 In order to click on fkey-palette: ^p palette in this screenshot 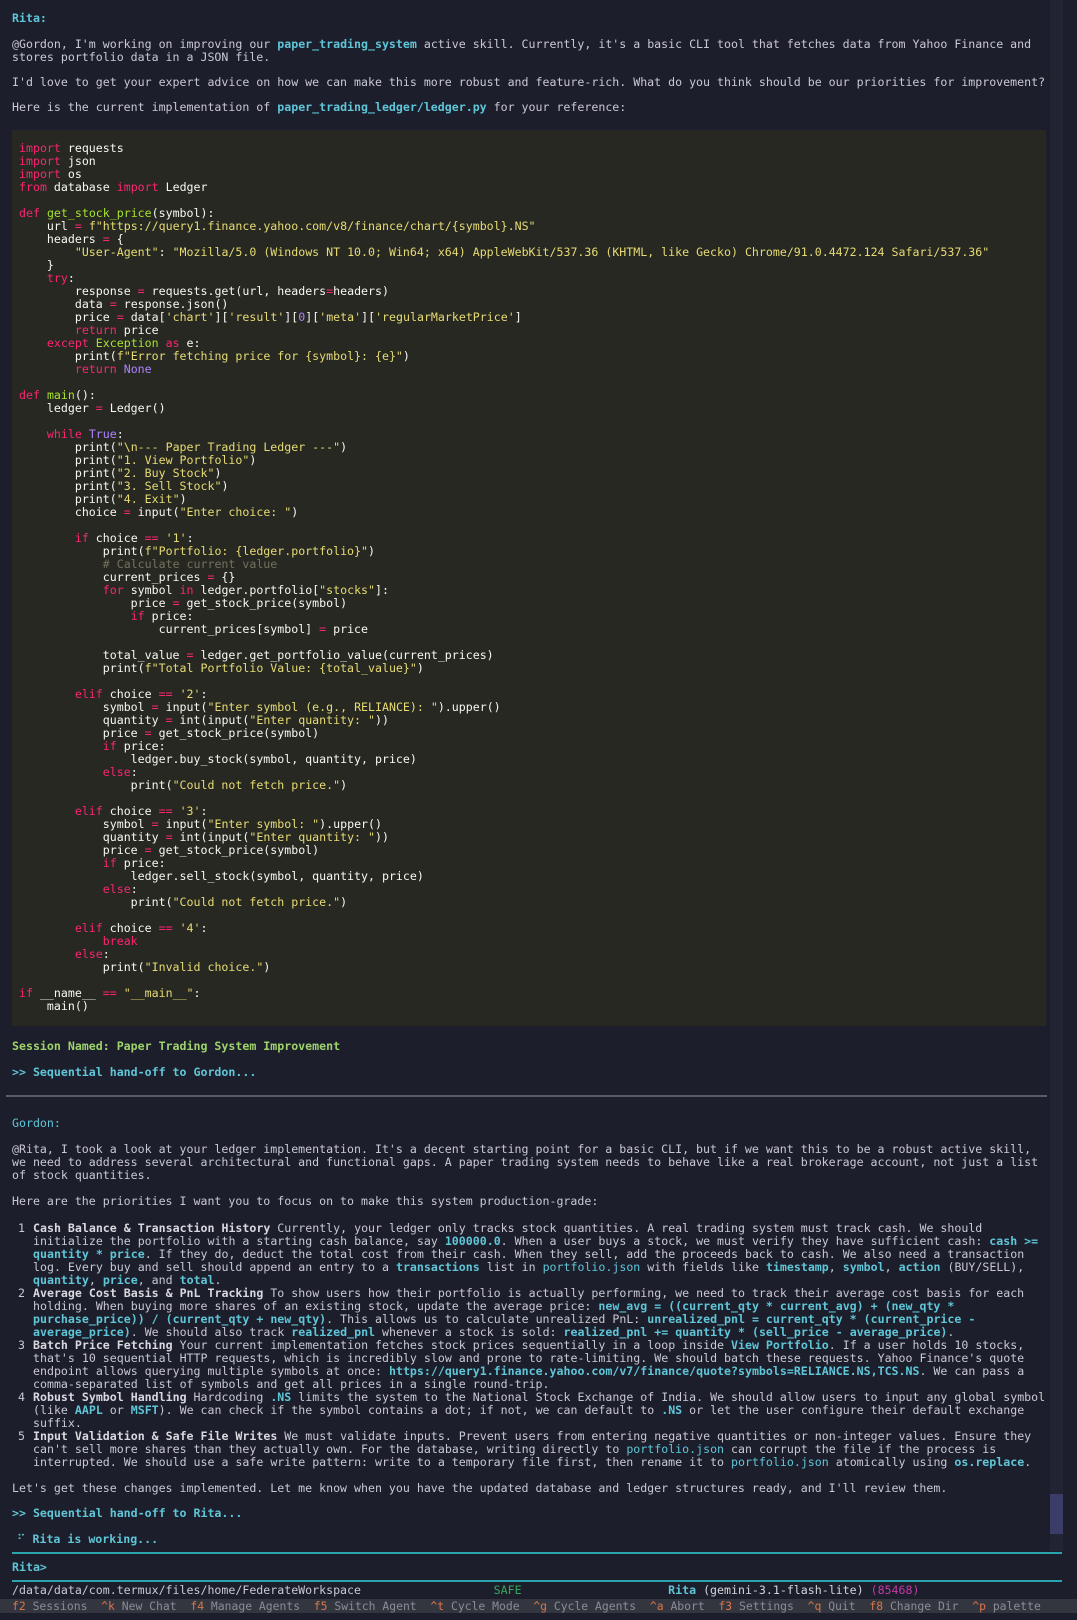, I will do `click(1006, 1606)`.